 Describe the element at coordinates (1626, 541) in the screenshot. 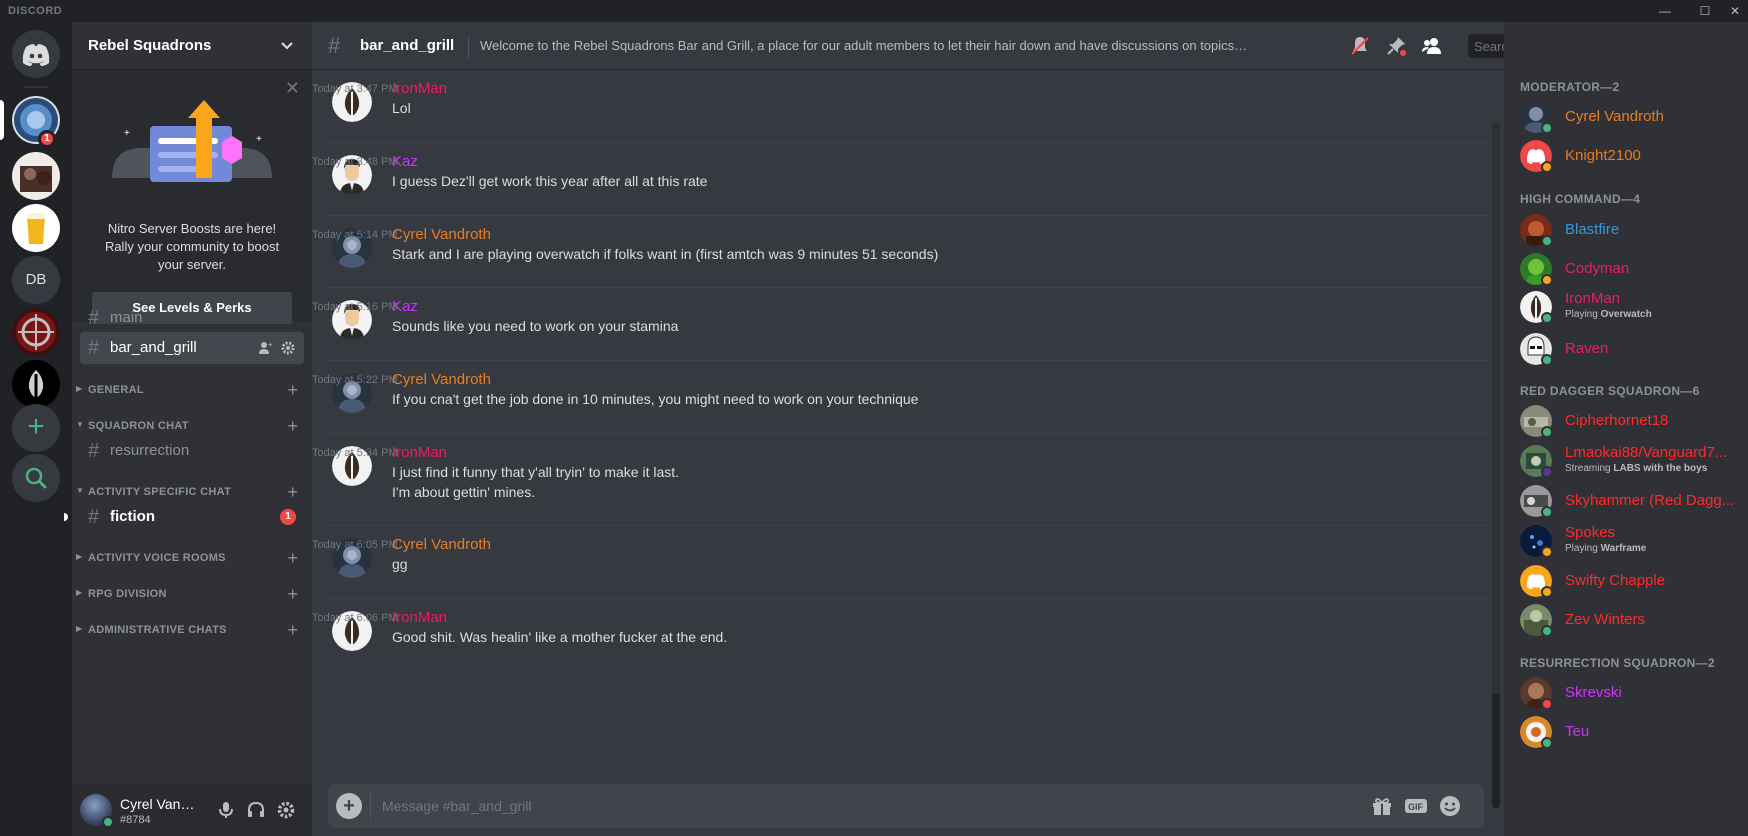

I see `member-item: Spokes Playing Warframe` at that location.